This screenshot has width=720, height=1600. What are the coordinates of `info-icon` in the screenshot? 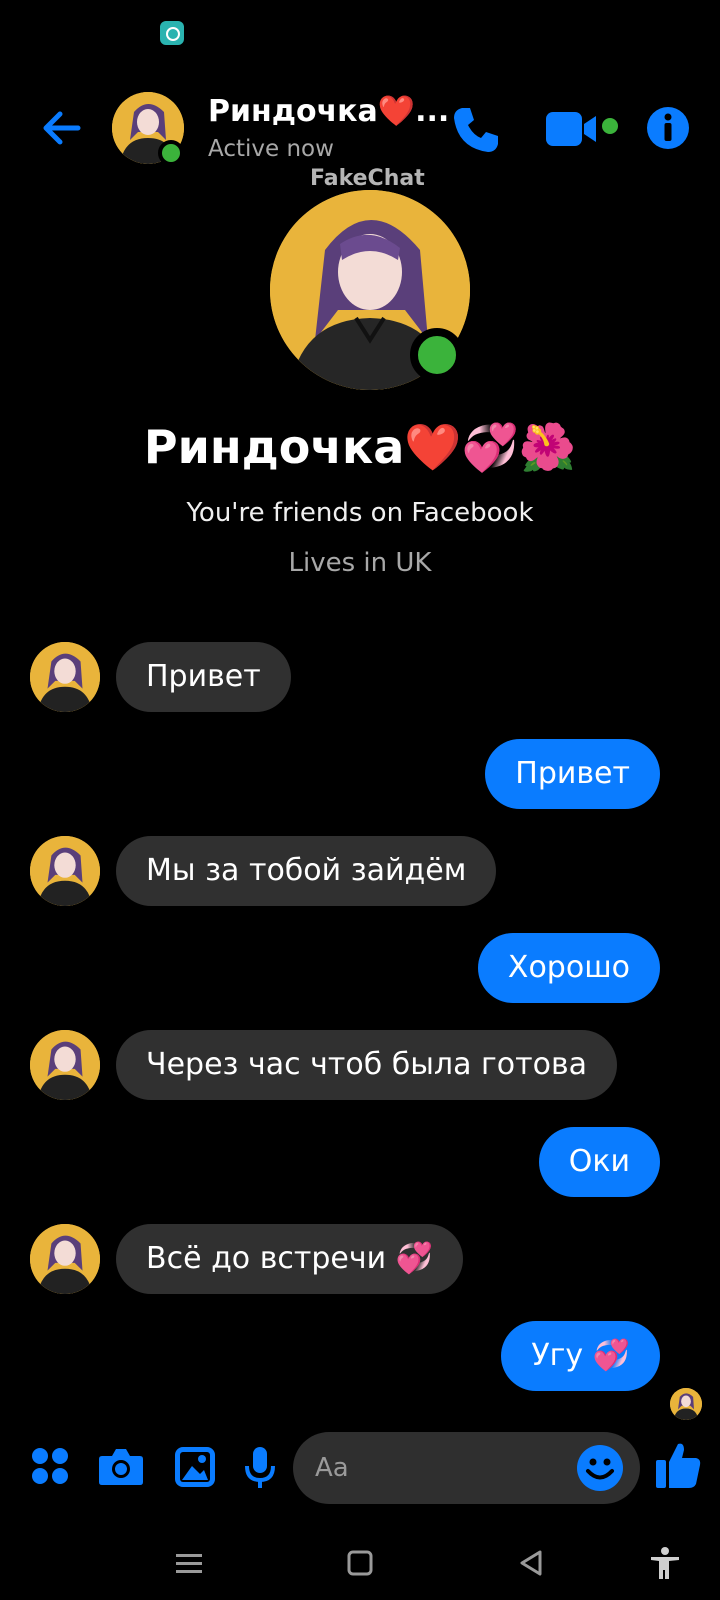 It's located at (668, 128).